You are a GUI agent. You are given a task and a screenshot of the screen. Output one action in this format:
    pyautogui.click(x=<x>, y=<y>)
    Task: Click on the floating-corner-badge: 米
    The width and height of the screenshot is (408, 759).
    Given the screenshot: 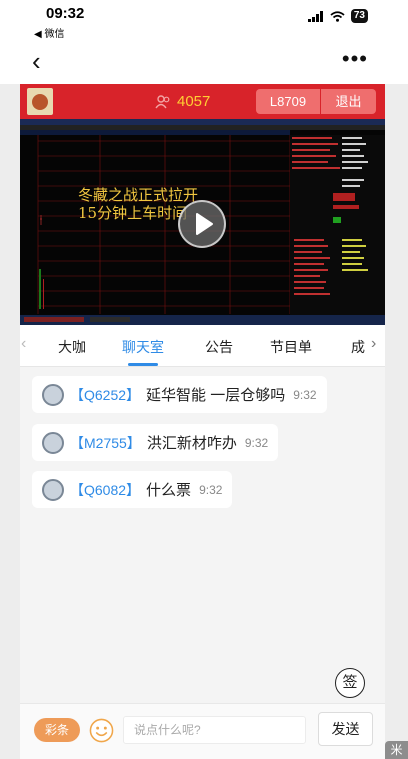 What is the action you would take?
    pyautogui.click(x=396, y=750)
    